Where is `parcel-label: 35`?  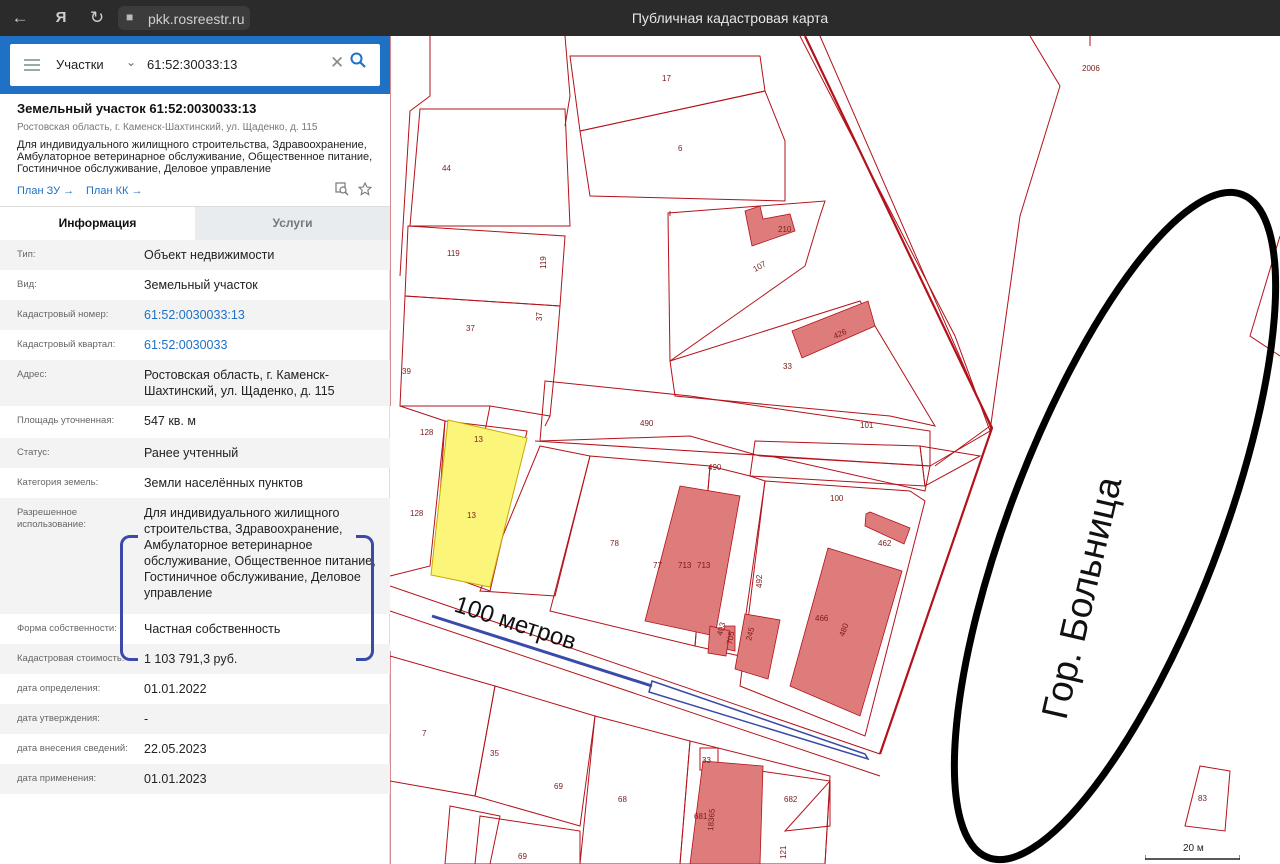
parcel-label: 35 is located at coordinates (494, 753).